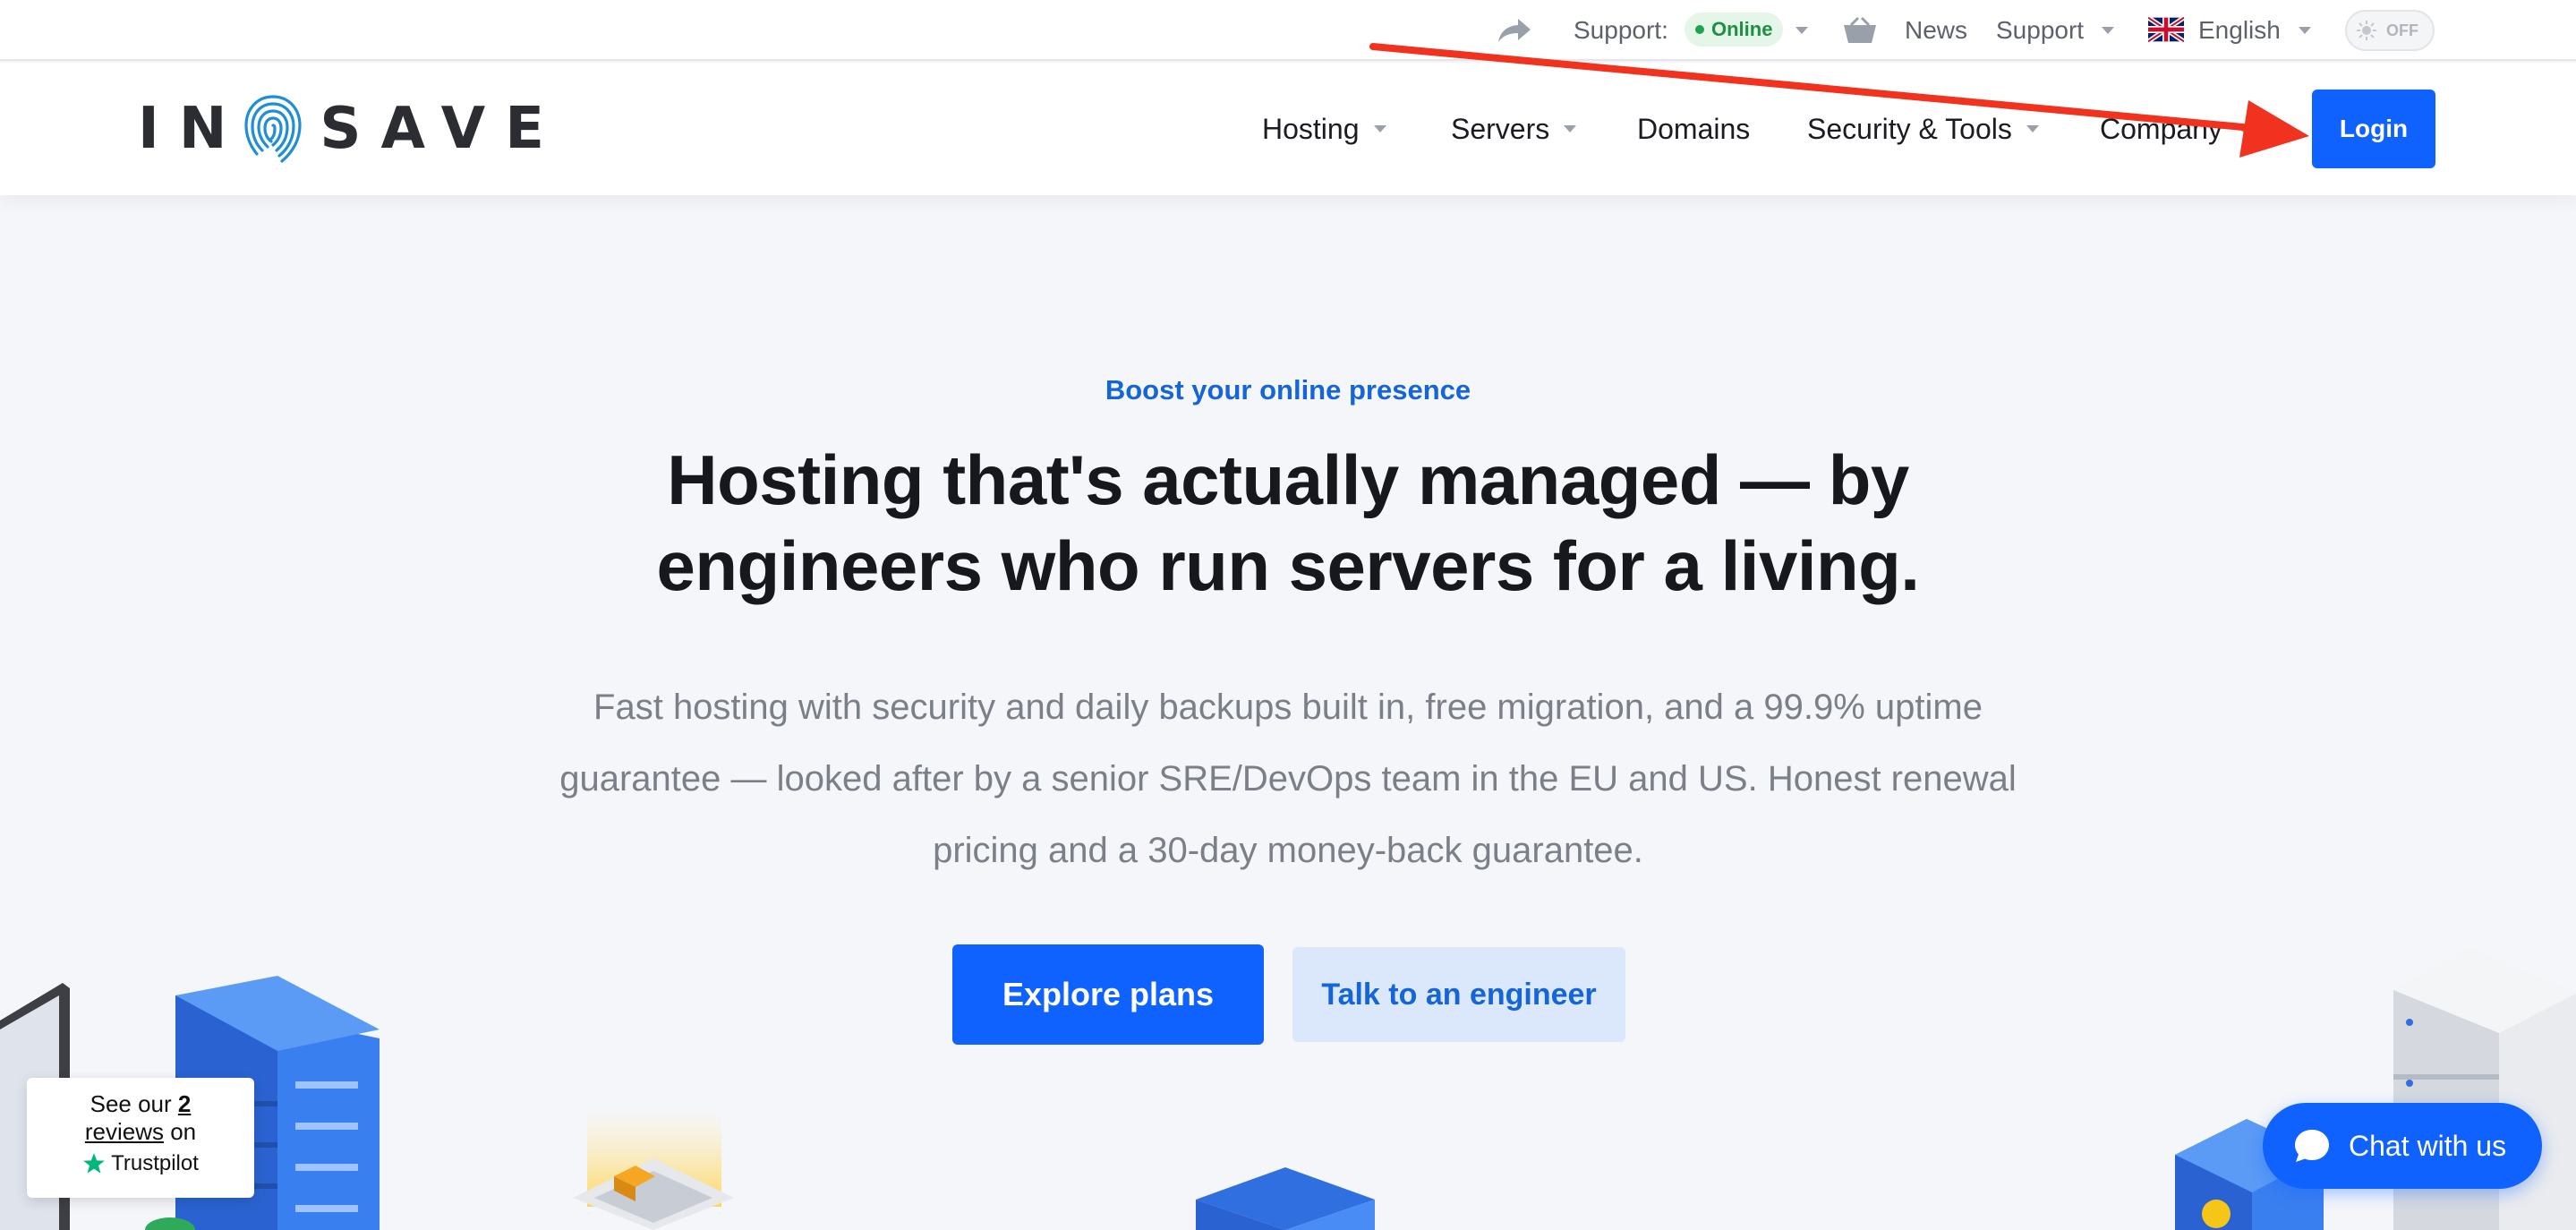 This screenshot has height=1230, width=2576. What do you see at coordinates (1861, 31) in the screenshot?
I see `basket-icon` at bounding box center [1861, 31].